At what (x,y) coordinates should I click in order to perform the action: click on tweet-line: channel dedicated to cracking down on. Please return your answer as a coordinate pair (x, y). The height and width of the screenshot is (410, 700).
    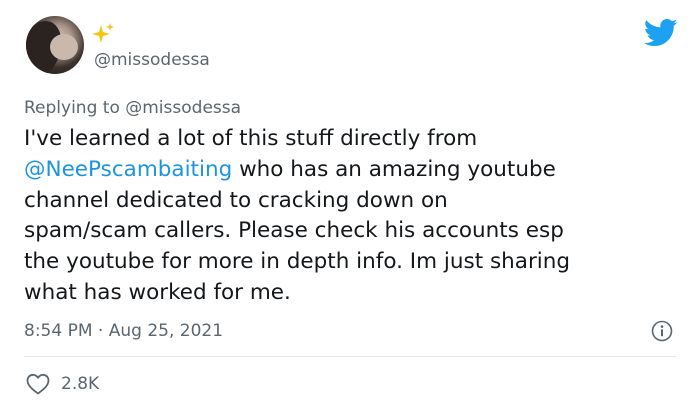
    Looking at the image, I should click on (236, 200).